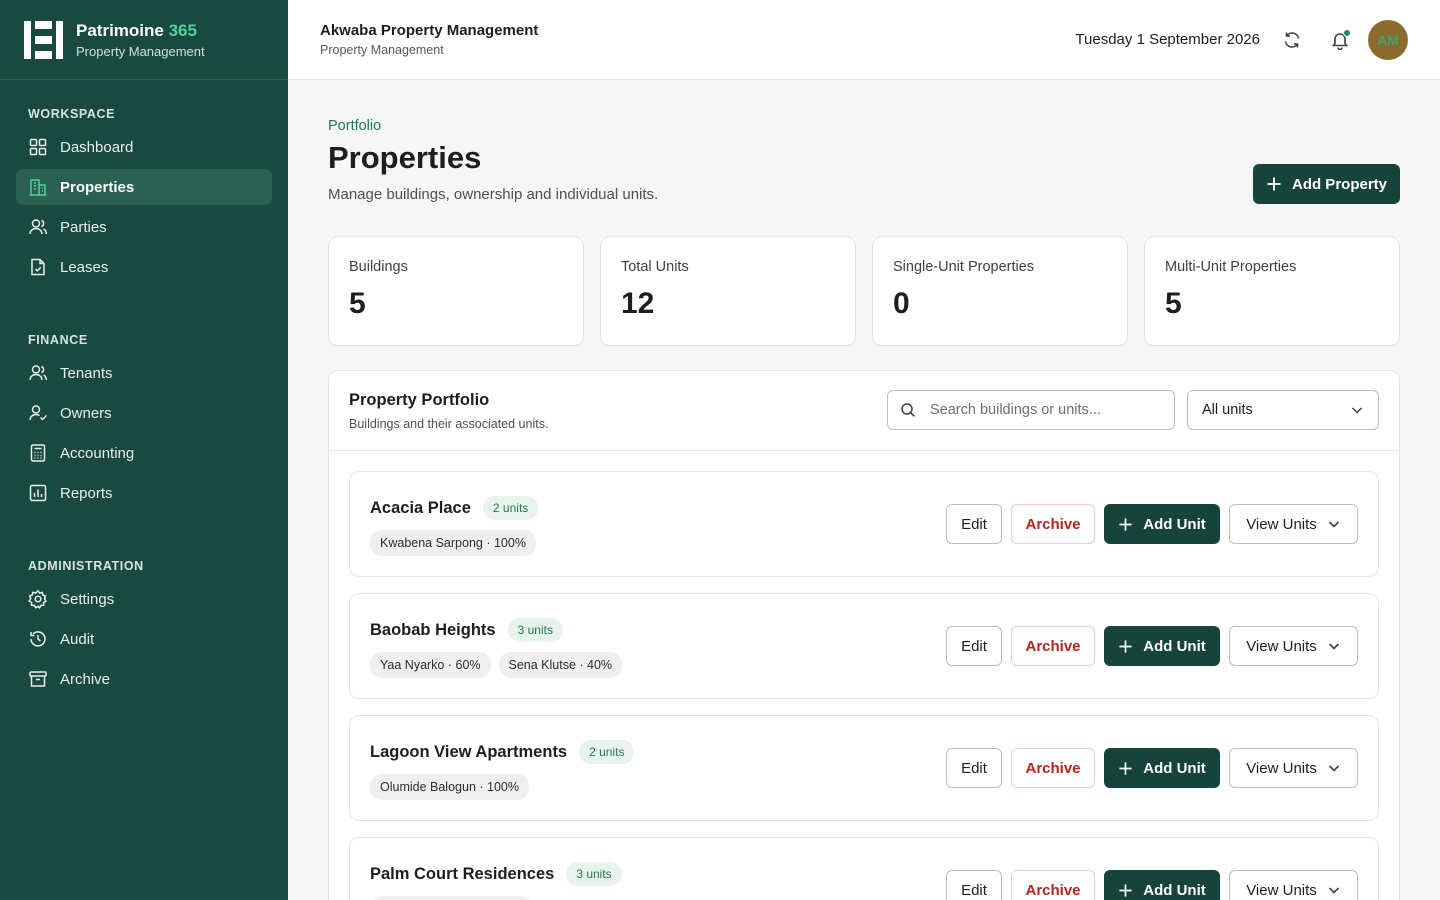 This screenshot has height=900, width=1440. What do you see at coordinates (382, 50) in the screenshot?
I see `org-subtitle: Property Management` at bounding box center [382, 50].